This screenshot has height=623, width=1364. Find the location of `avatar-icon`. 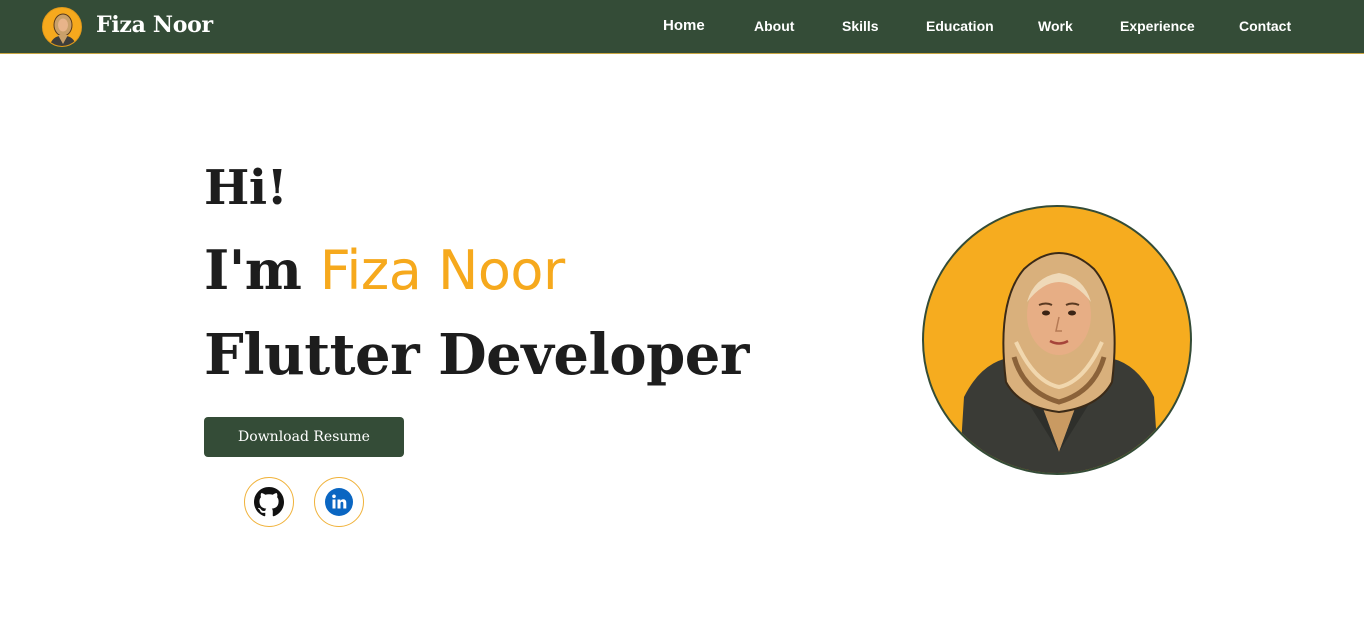

avatar-icon is located at coordinates (62, 27).